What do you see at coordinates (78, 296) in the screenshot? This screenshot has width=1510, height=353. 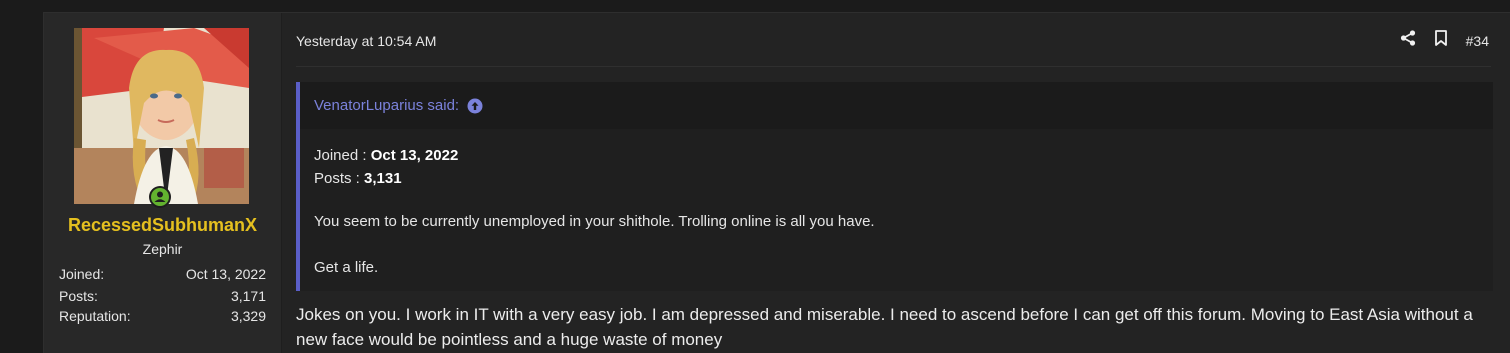 I see `stat-label: Posts:` at bounding box center [78, 296].